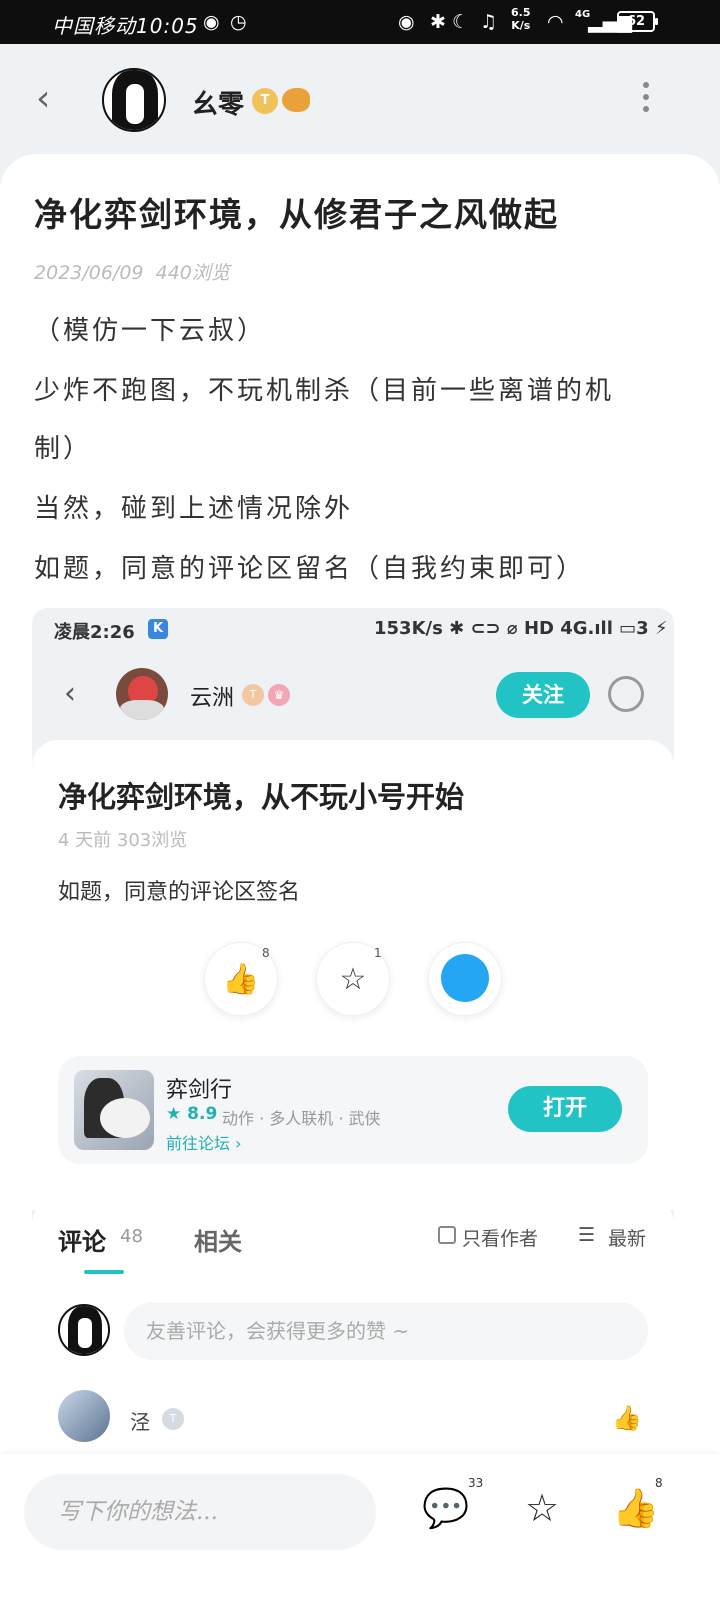 Image resolution: width=720 pixels, height=1600 pixels. I want to click on author-avatar, so click(134, 100).